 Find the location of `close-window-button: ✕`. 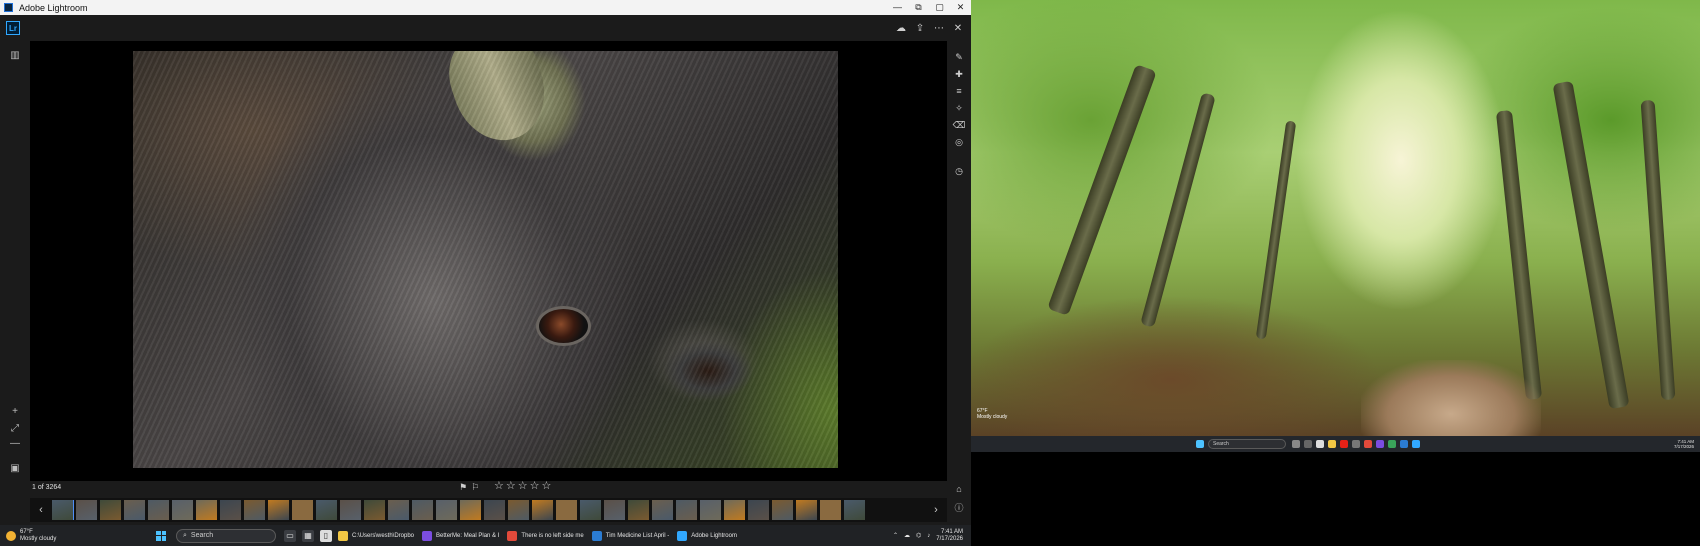

close-window-button: ✕ is located at coordinates (960, 7).